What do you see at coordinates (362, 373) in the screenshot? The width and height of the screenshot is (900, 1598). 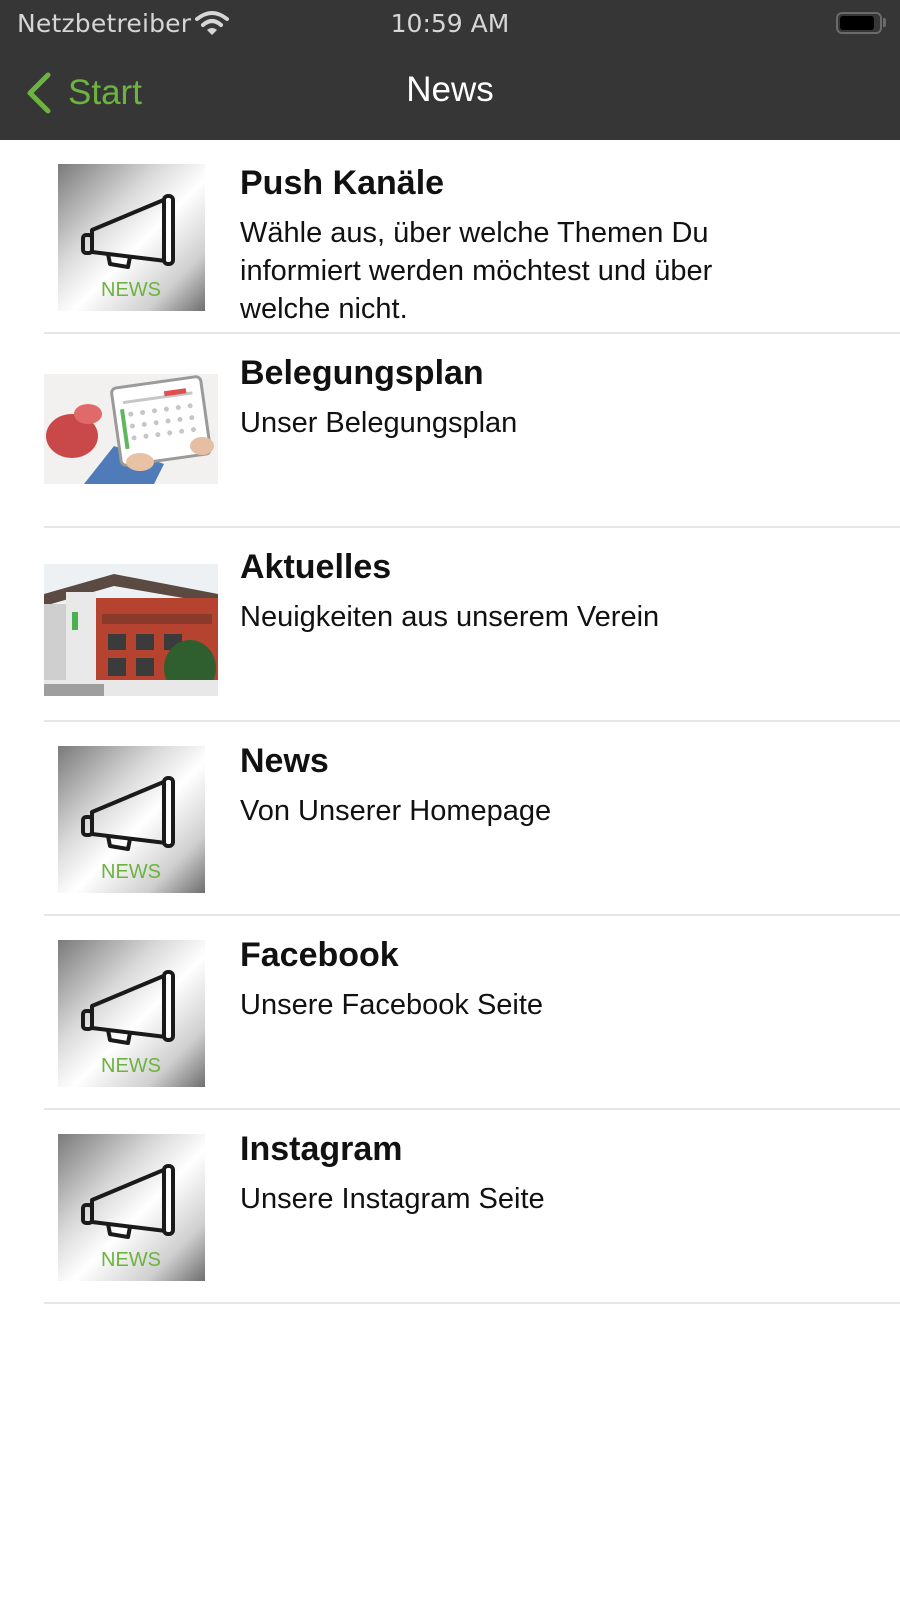 I see `item-title: Belegungsplan` at bounding box center [362, 373].